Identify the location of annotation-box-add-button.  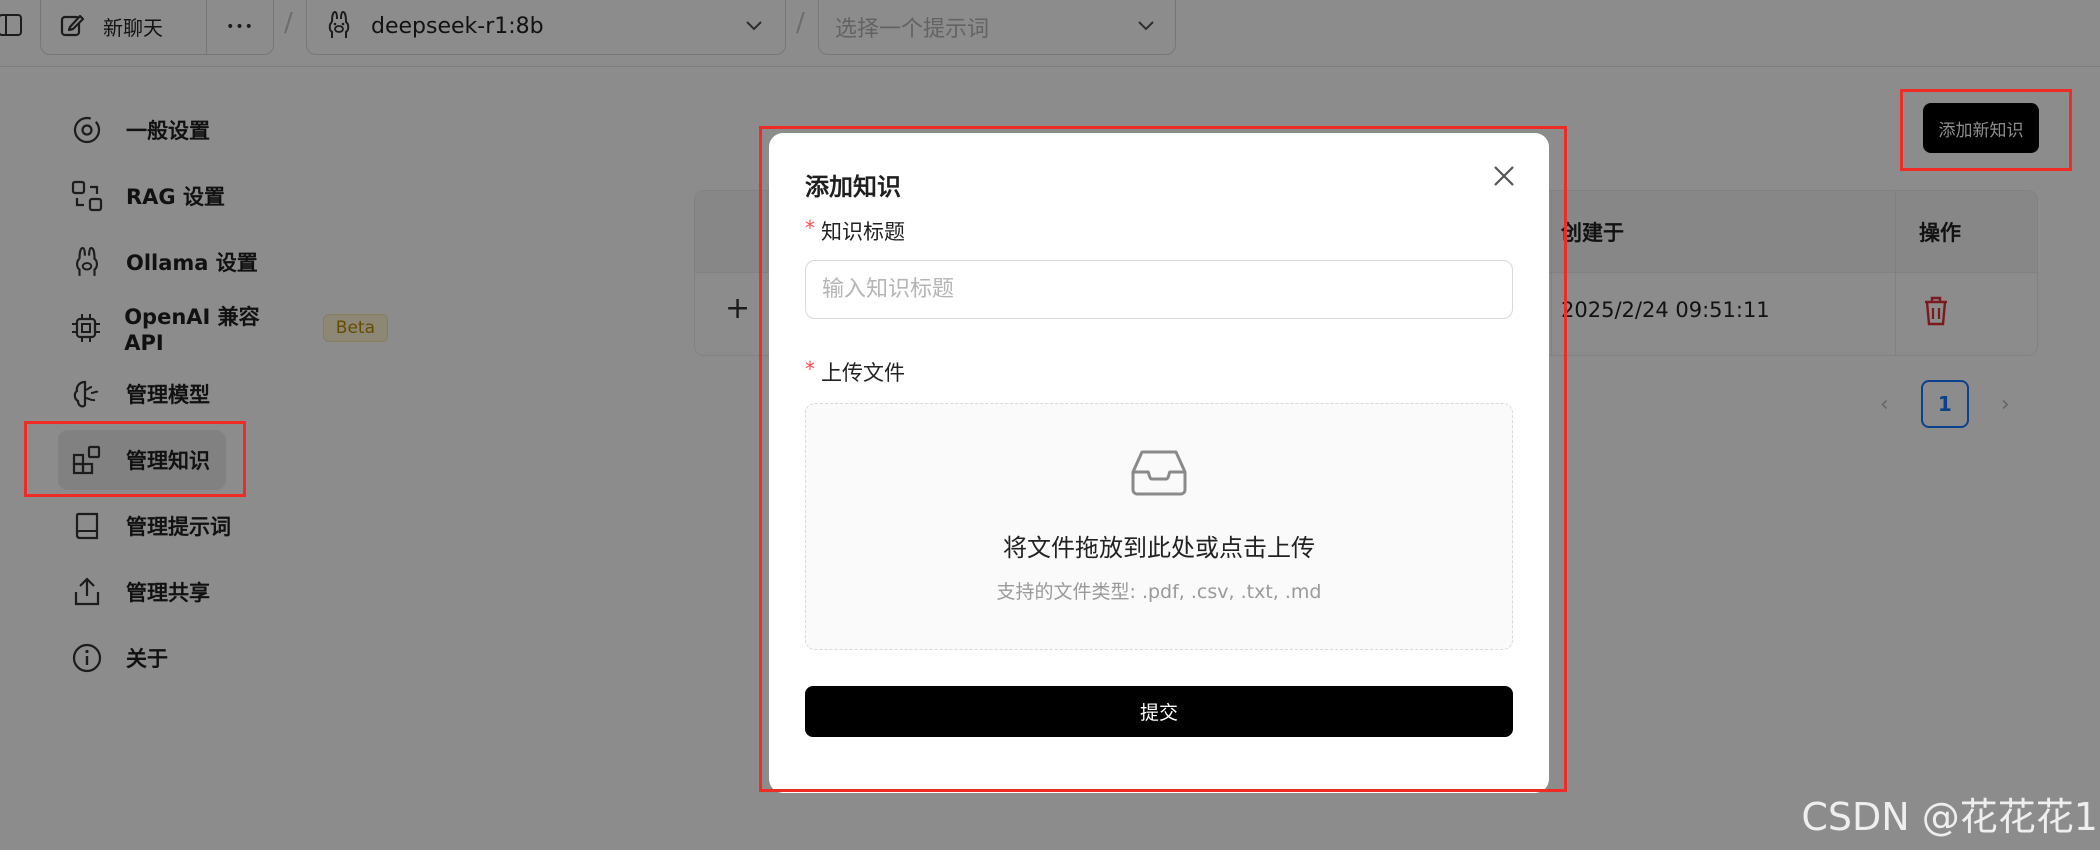
(1986, 130).